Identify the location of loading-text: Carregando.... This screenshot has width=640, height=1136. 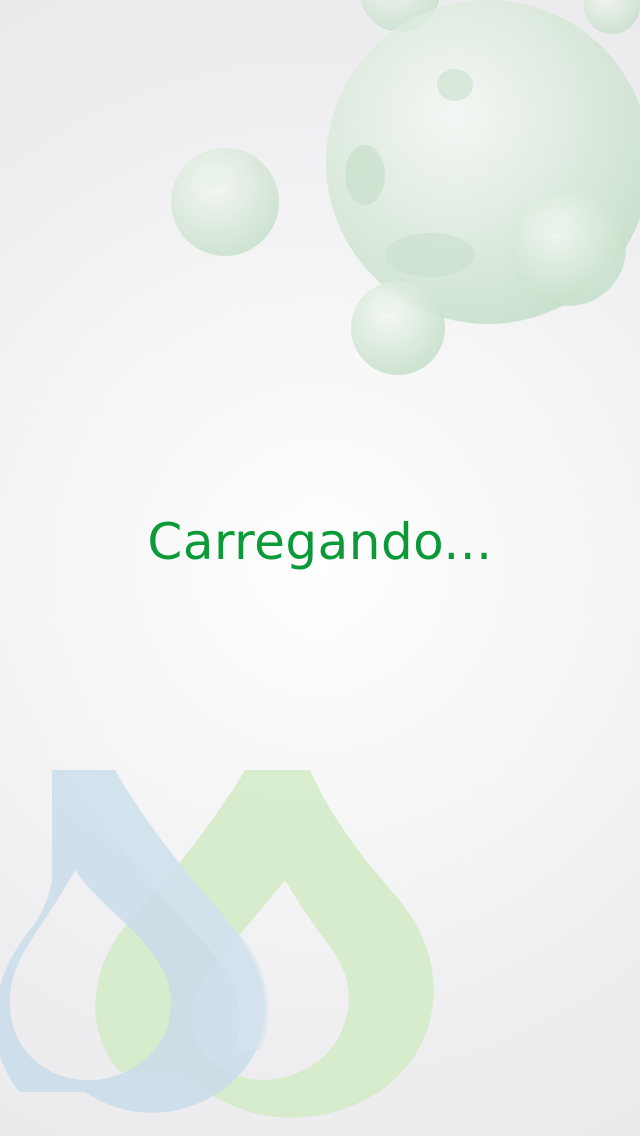
(320, 542).